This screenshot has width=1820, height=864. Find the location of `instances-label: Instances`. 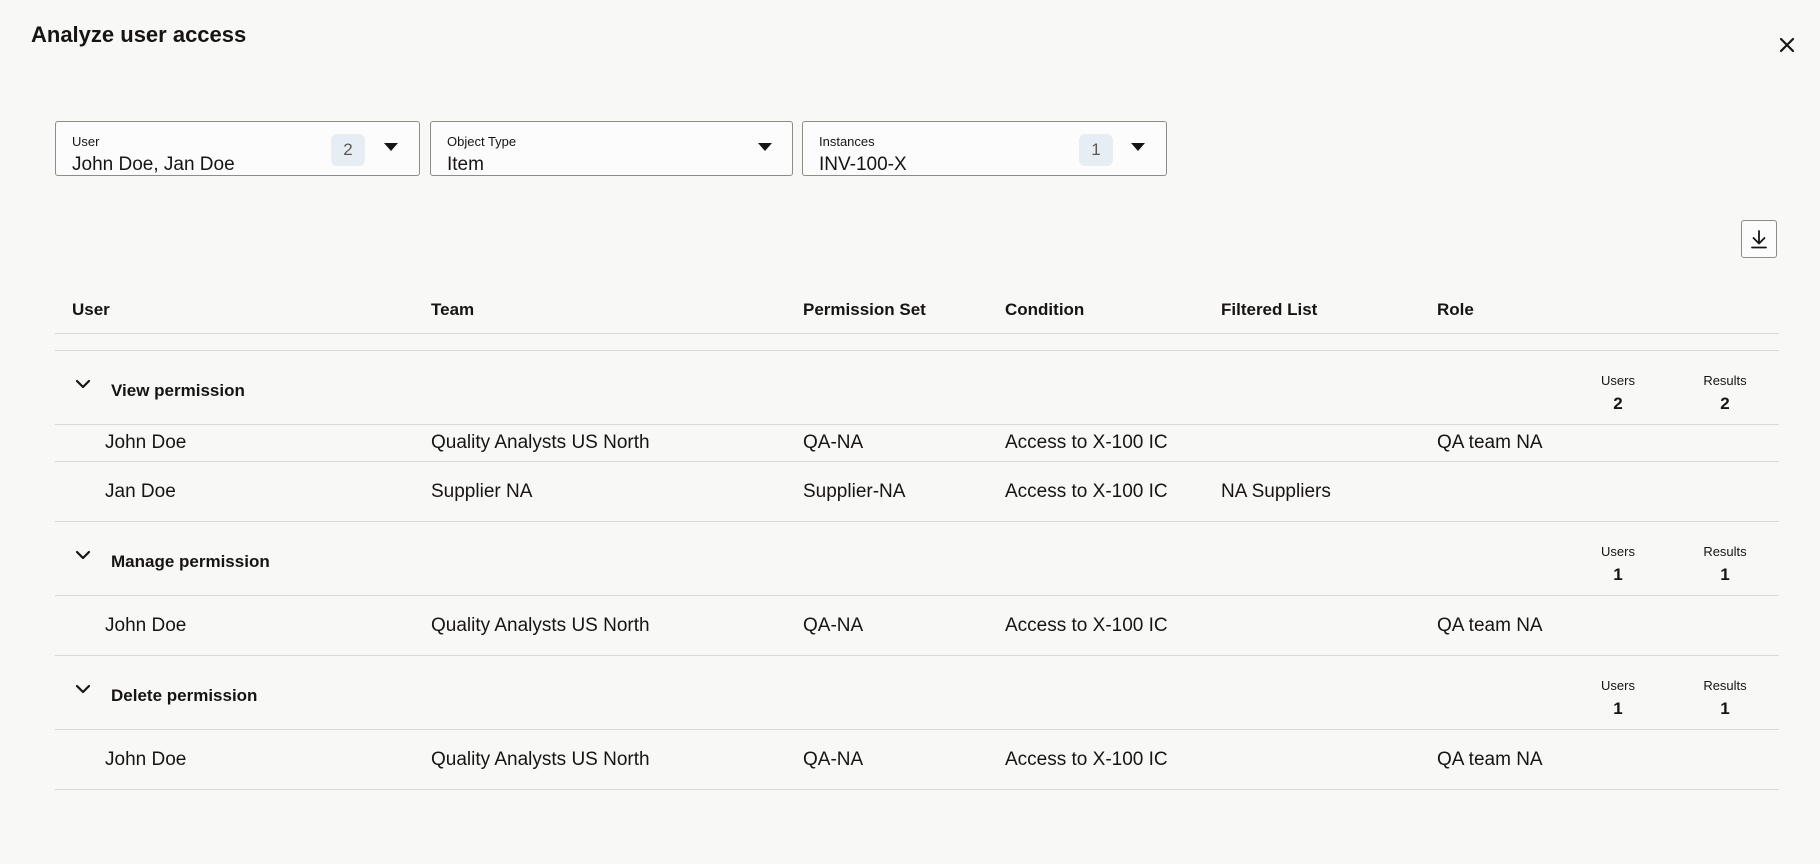

instances-label: Instances is located at coordinates (847, 141).